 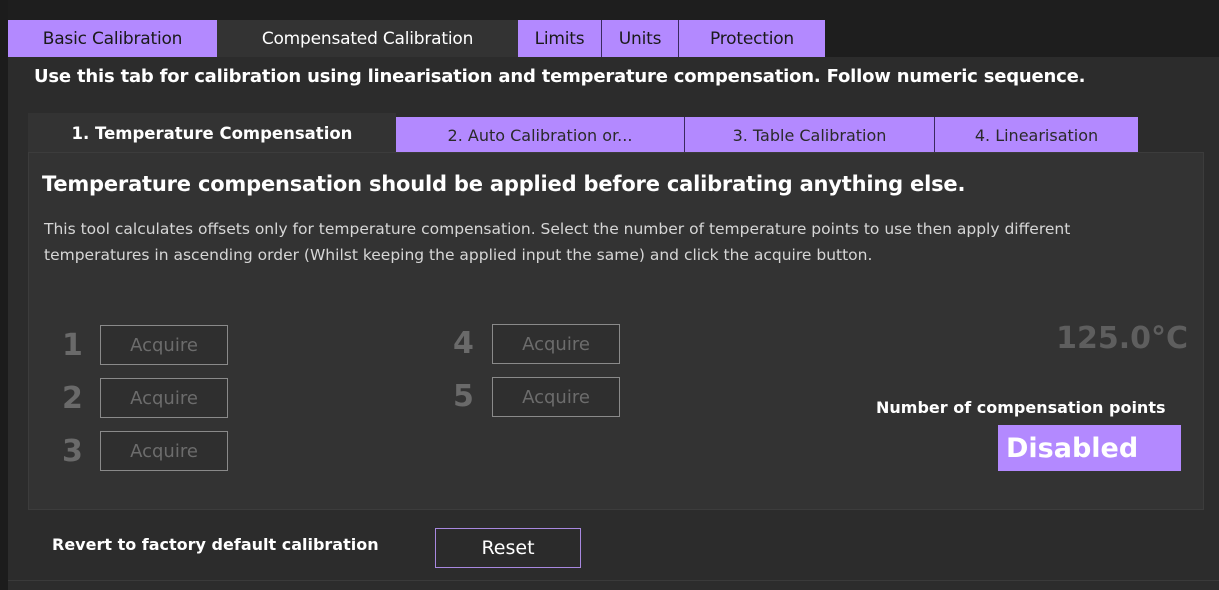 I want to click on point-number-1: 1, so click(x=72, y=345).